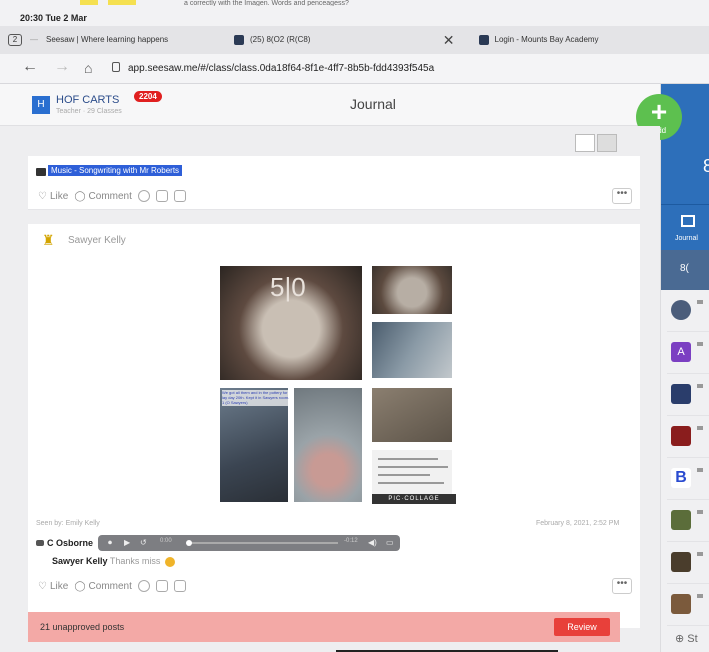 The image size is (709, 652). What do you see at coordinates (127, 542) in the screenshot?
I see `play-icon: ▶` at bounding box center [127, 542].